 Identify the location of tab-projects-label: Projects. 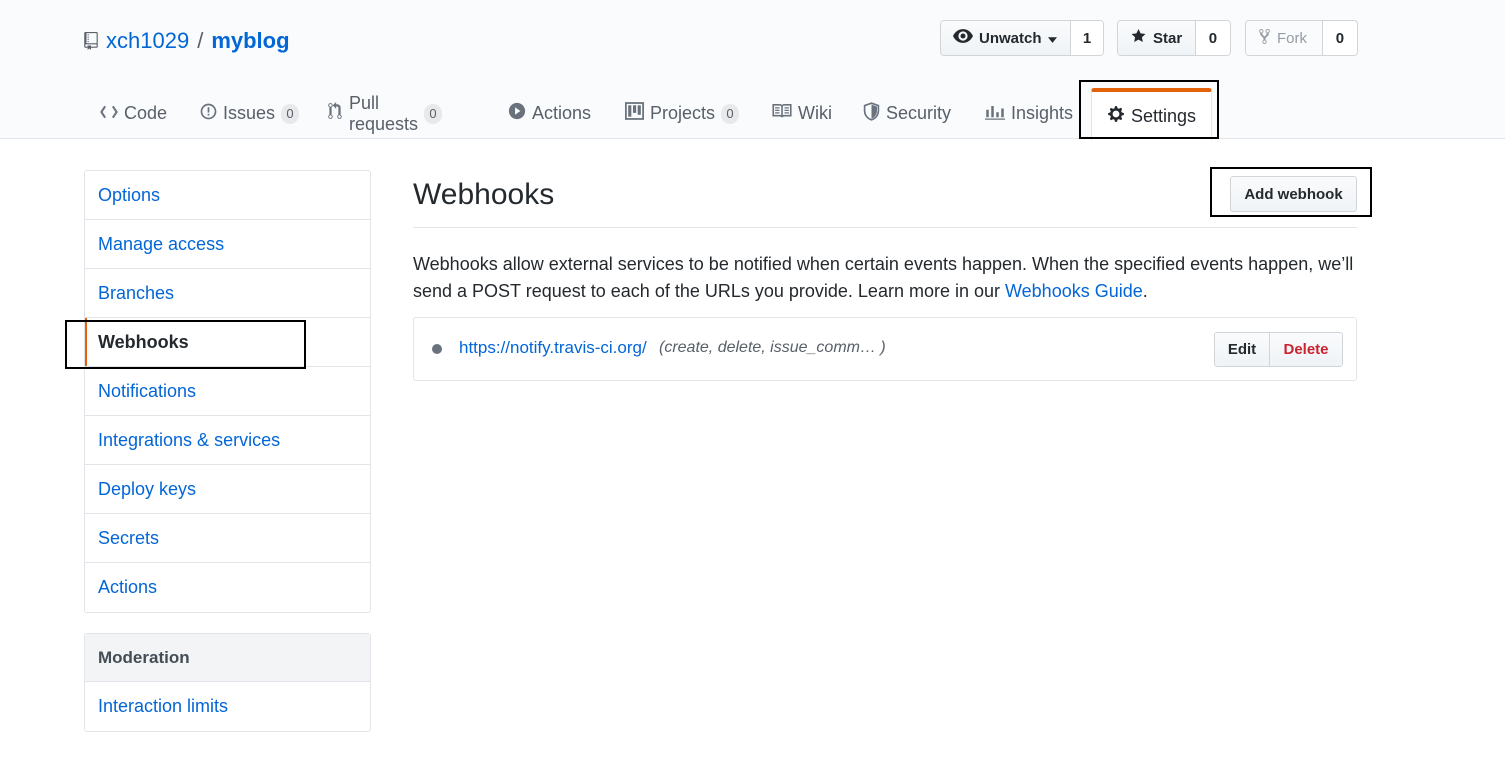
(683, 113).